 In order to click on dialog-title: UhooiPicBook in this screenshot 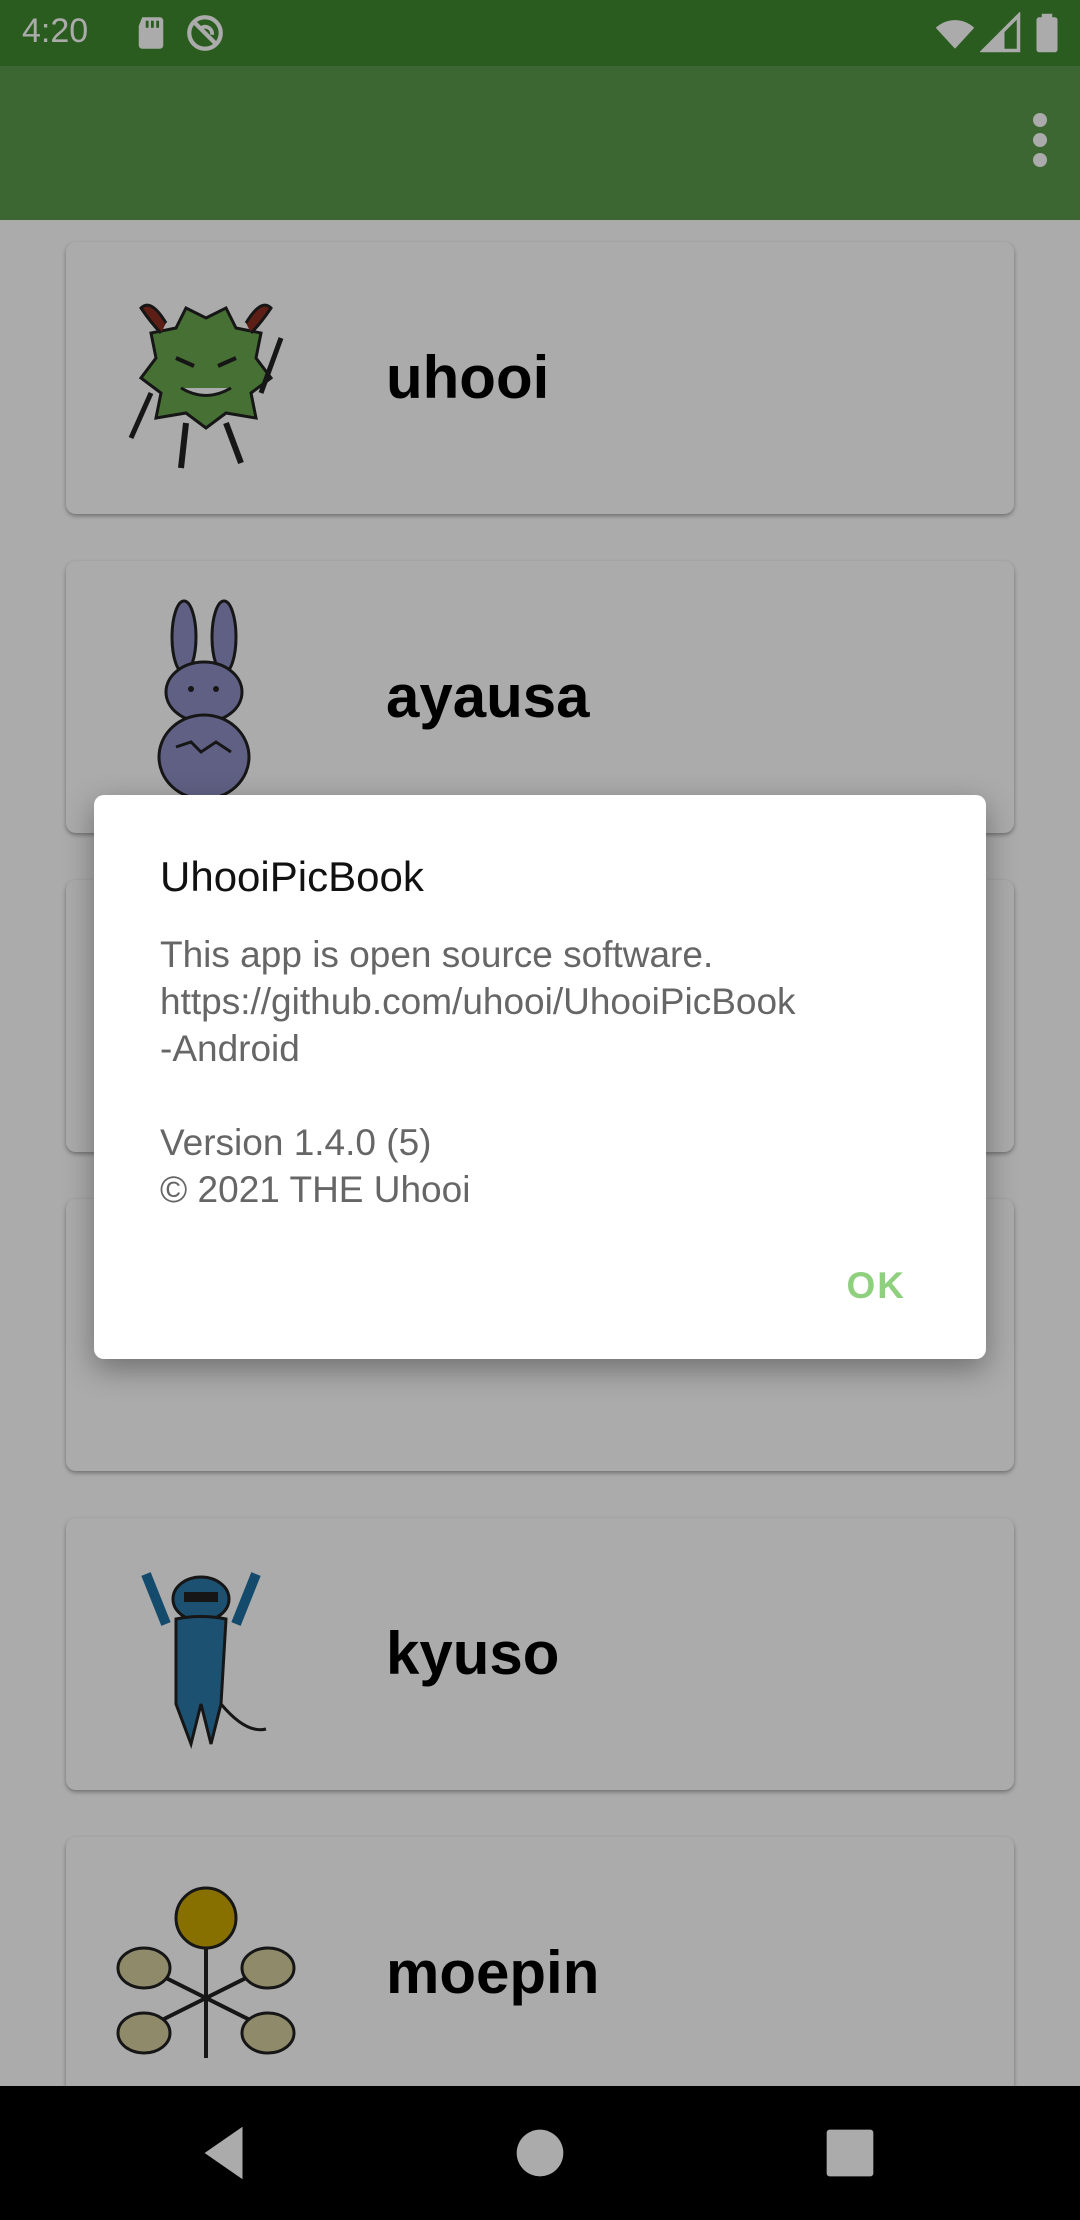, I will do `click(292, 876)`.